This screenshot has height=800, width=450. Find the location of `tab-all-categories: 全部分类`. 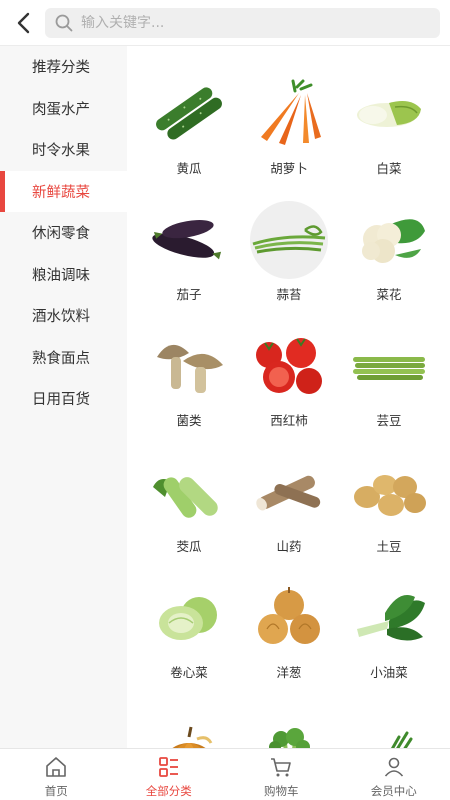

tab-all-categories: 全部分类 is located at coordinates (169, 774).